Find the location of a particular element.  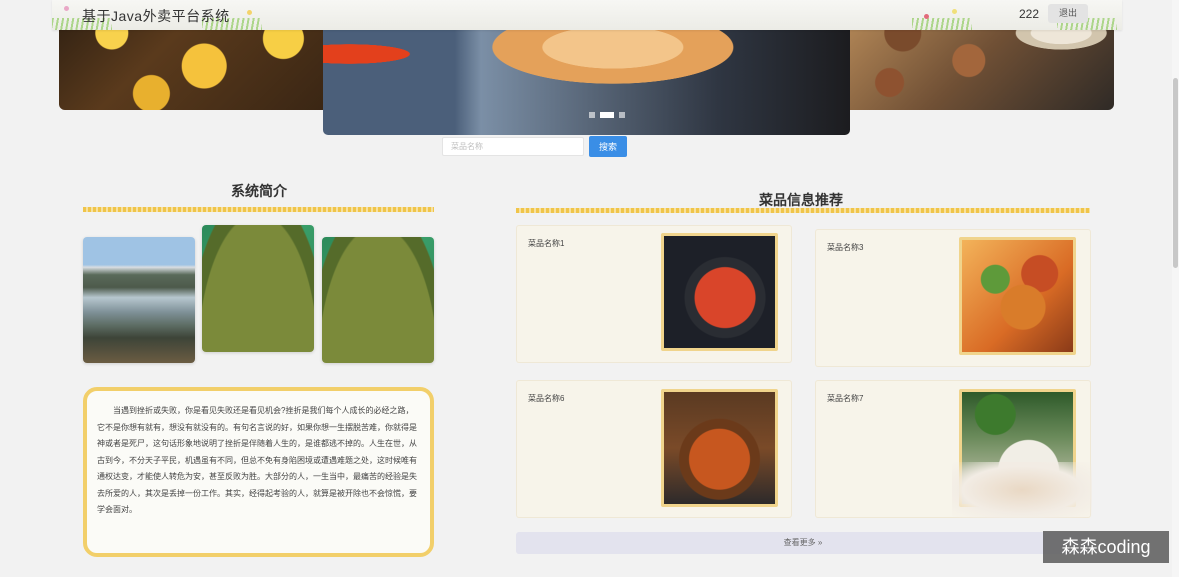

view-more-button: 查看更多 » is located at coordinates (803, 543).